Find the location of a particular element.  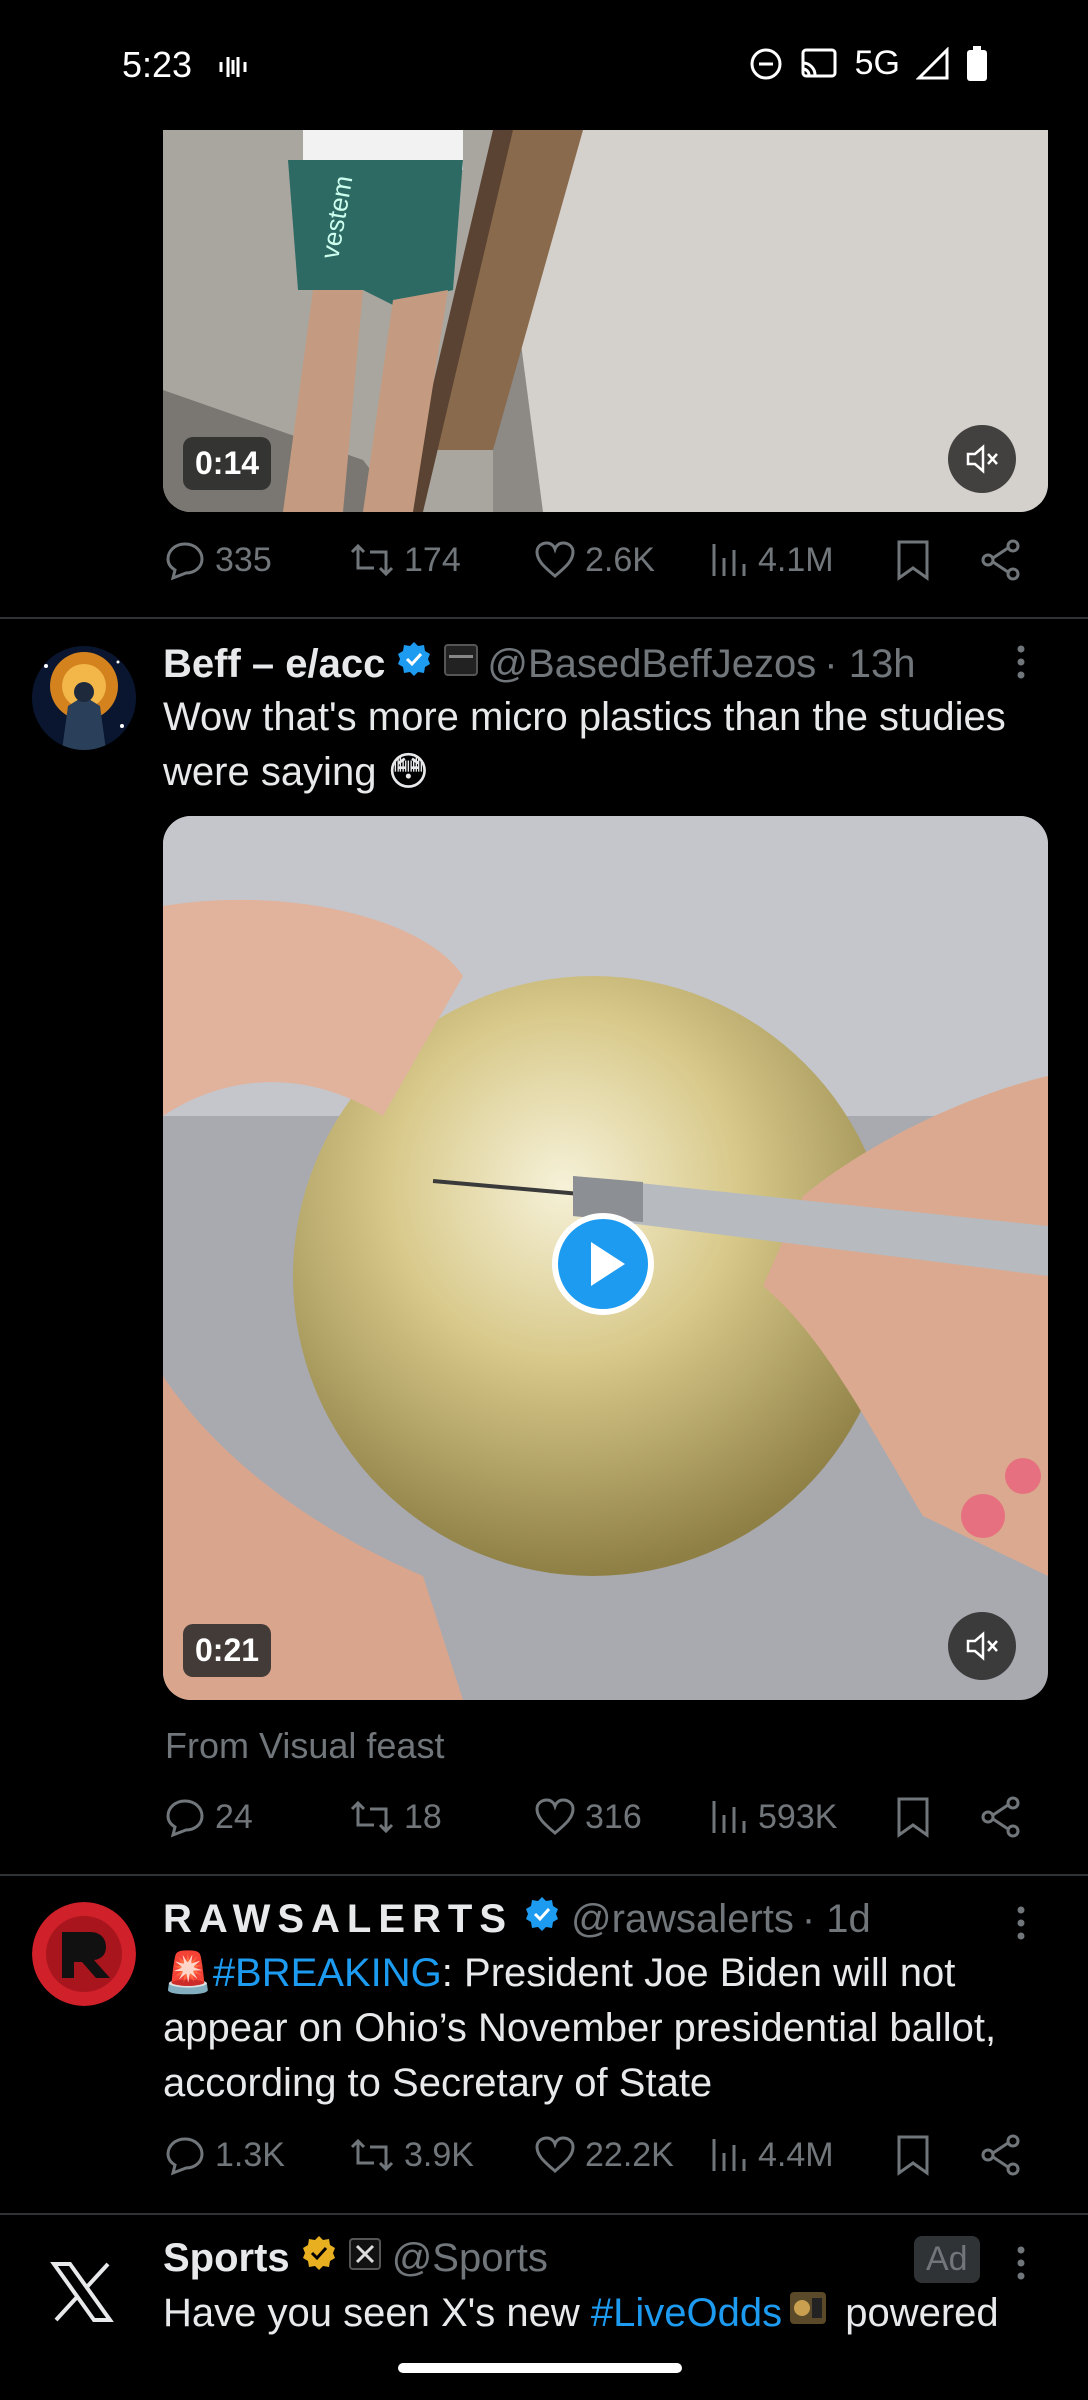

hashtag-link: #BREAKING is located at coordinates (327, 1973).